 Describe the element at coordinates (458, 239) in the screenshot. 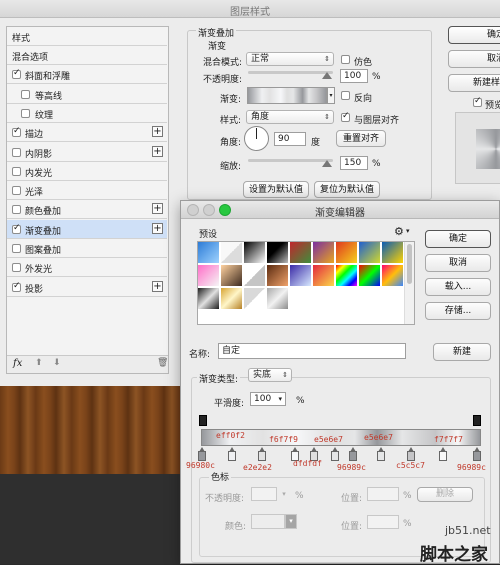

I see `editor-ok-button: 确定` at that location.